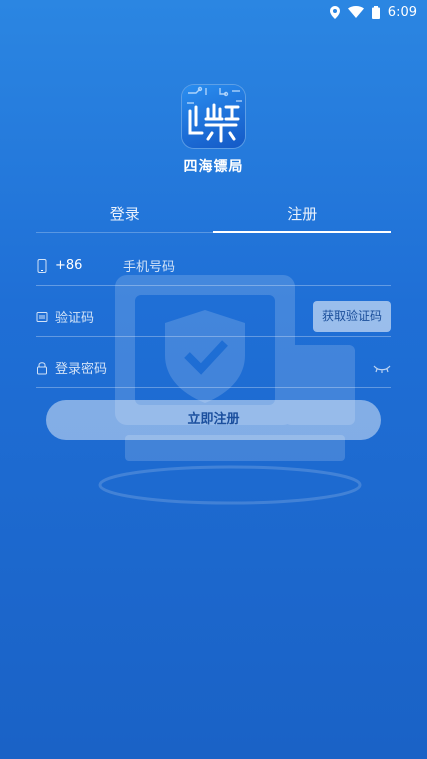  I want to click on password-field: 登录密码, so click(213, 368).